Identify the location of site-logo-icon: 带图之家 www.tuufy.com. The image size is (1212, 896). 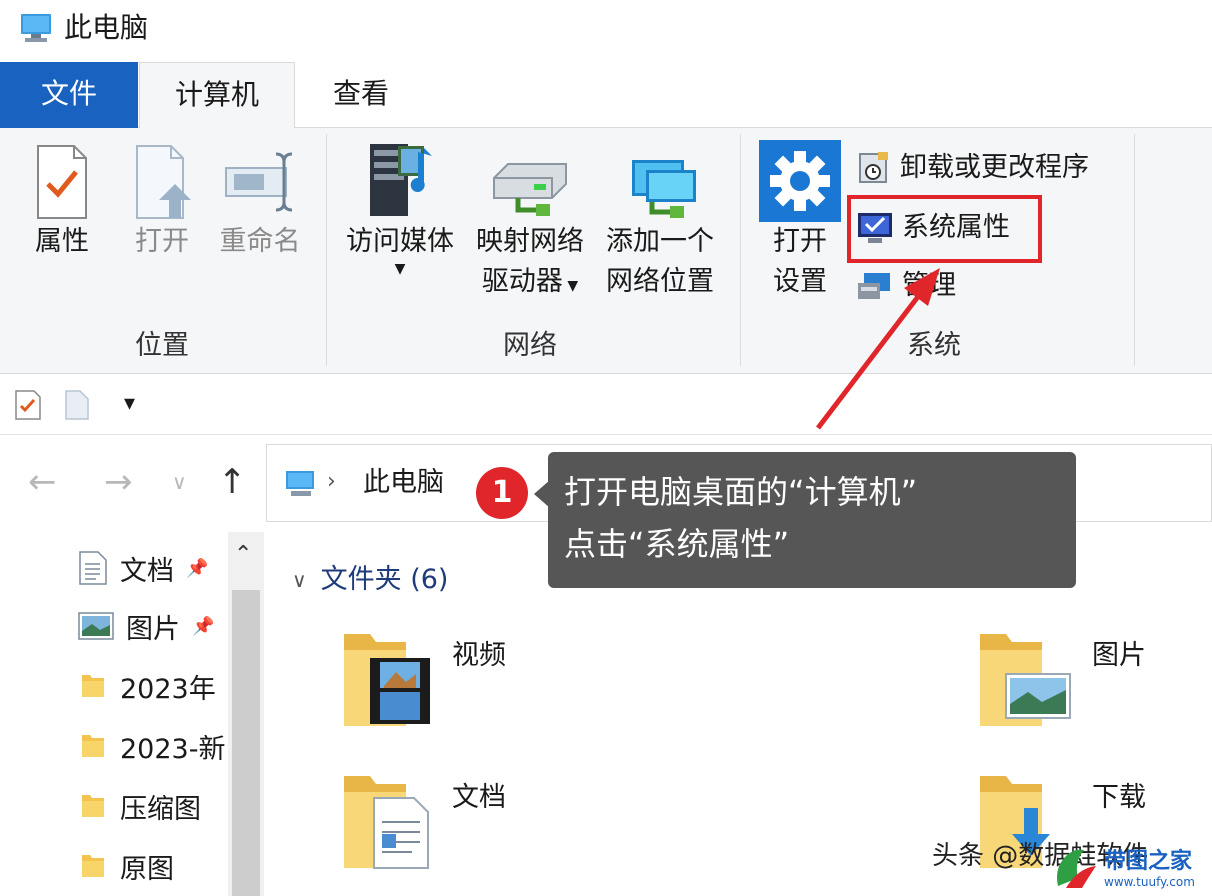
(1126, 868).